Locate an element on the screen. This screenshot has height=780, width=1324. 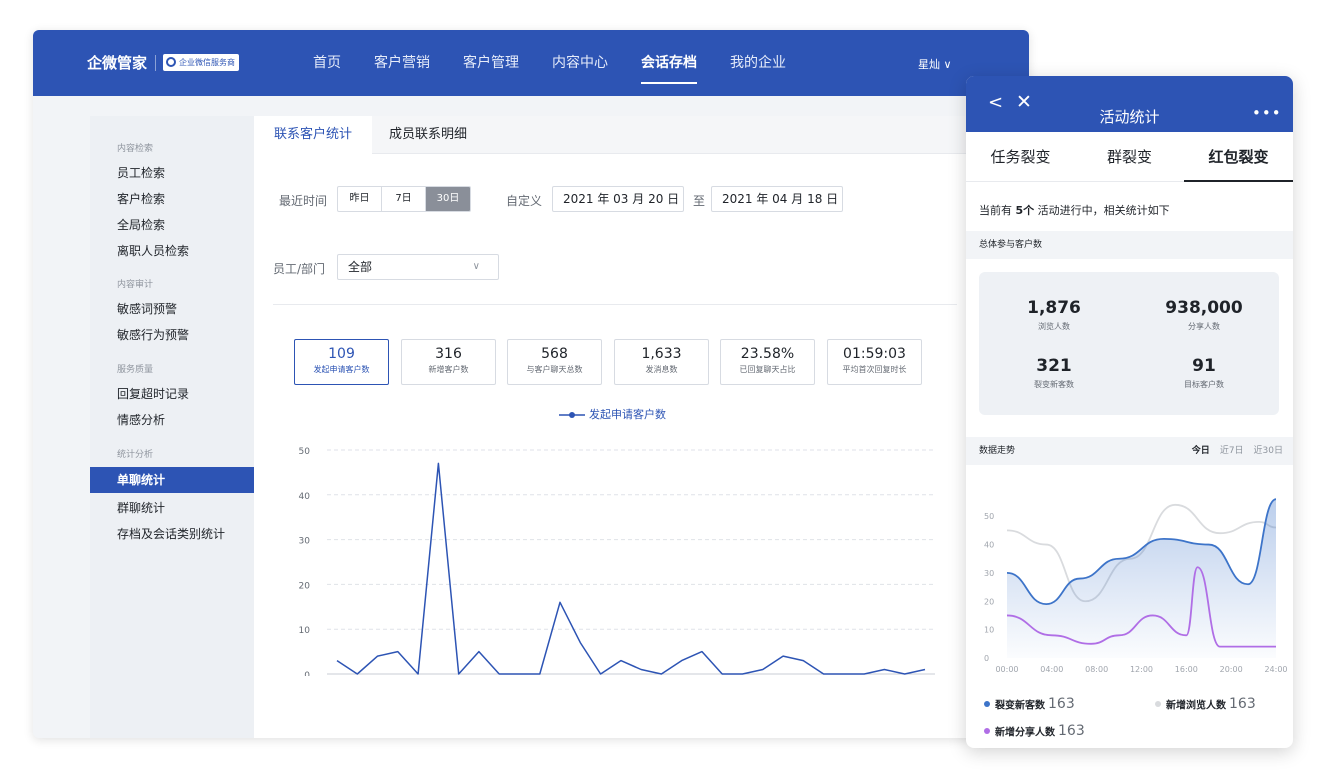
kpi-value: 321 is located at coordinates (1054, 366).